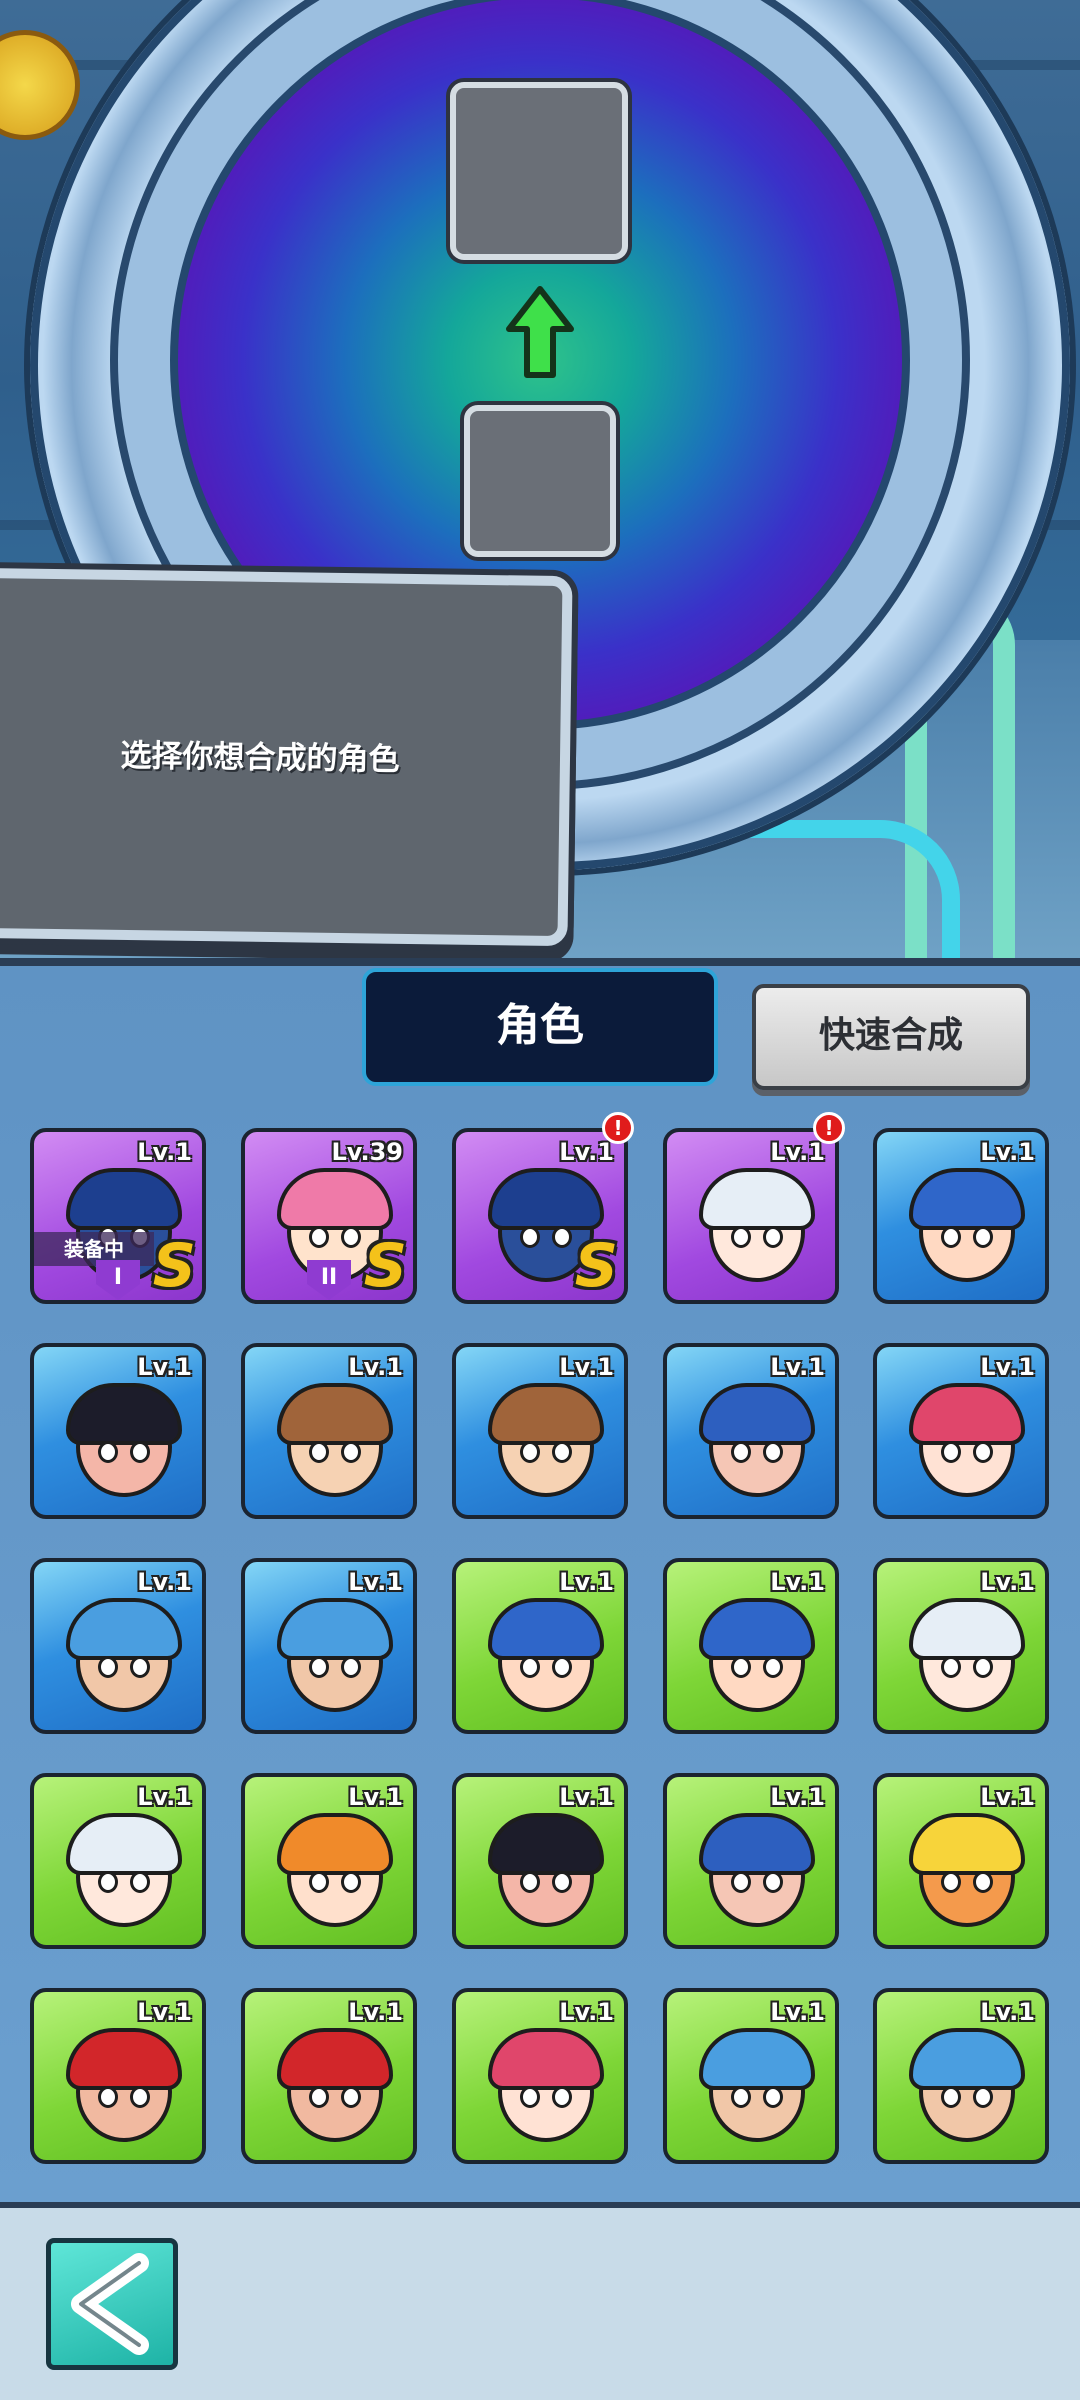 This screenshot has height=2400, width=1080. Describe the element at coordinates (329, 1280) in the screenshot. I see `team-slot-marker: II` at that location.